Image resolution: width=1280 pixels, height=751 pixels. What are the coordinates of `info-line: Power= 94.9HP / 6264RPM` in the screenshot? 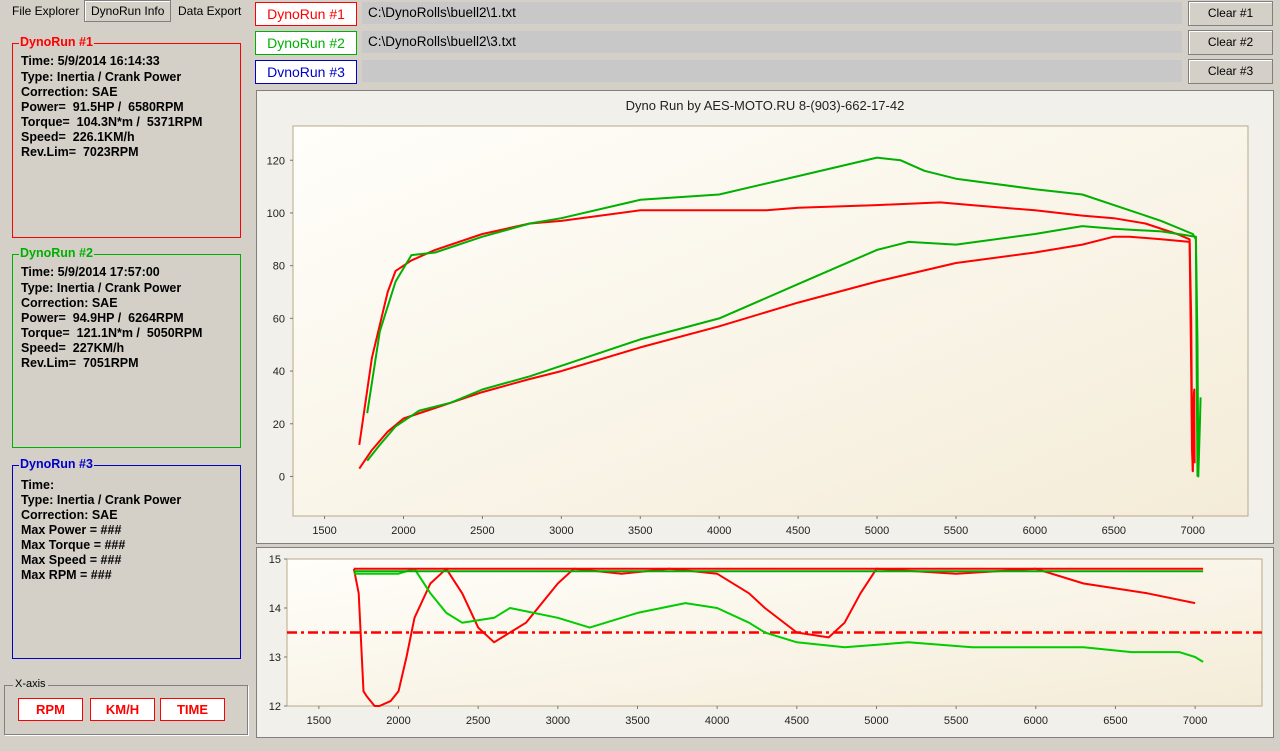 It's located at (102, 318).